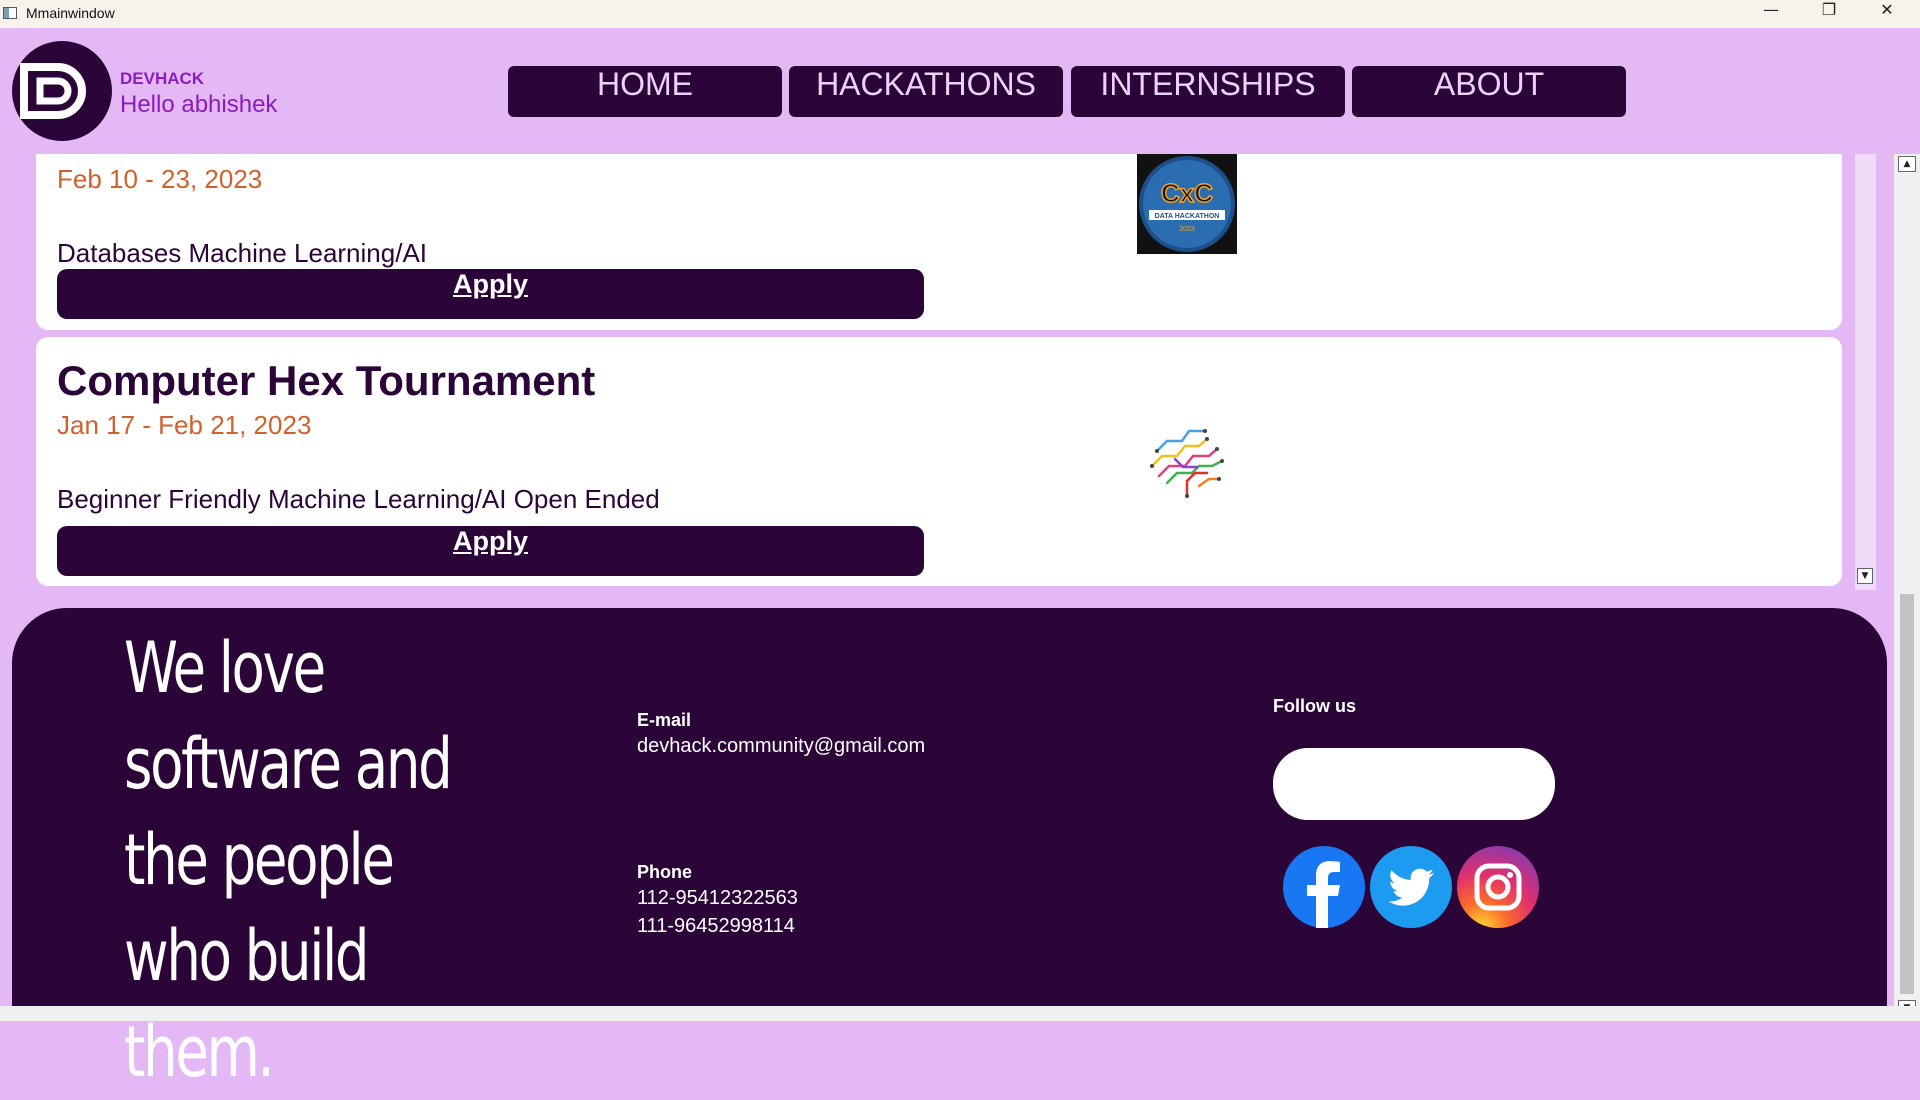 The width and height of the screenshot is (1920, 1100). Describe the element at coordinates (1314, 706) in the screenshot. I see `follow-label: Follow us` at that location.